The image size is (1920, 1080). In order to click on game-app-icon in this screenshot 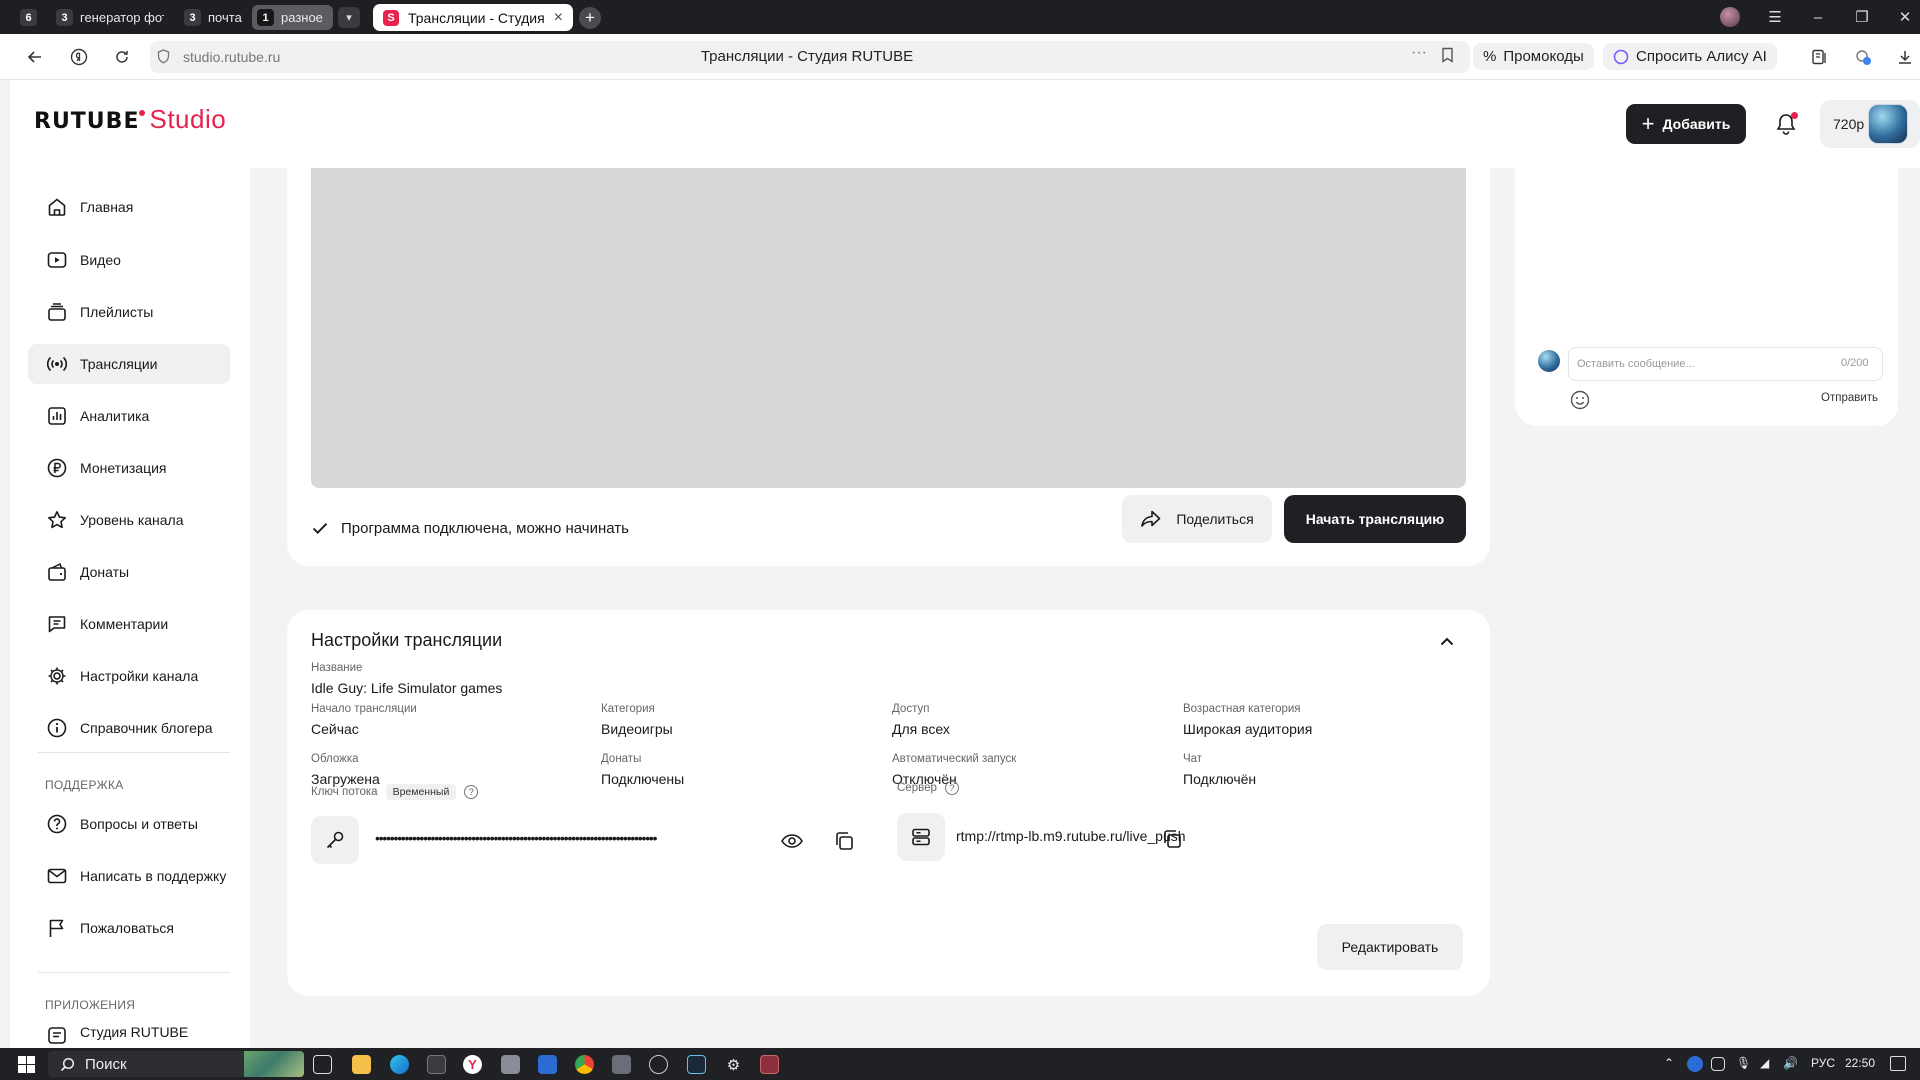, I will do `click(769, 1064)`.